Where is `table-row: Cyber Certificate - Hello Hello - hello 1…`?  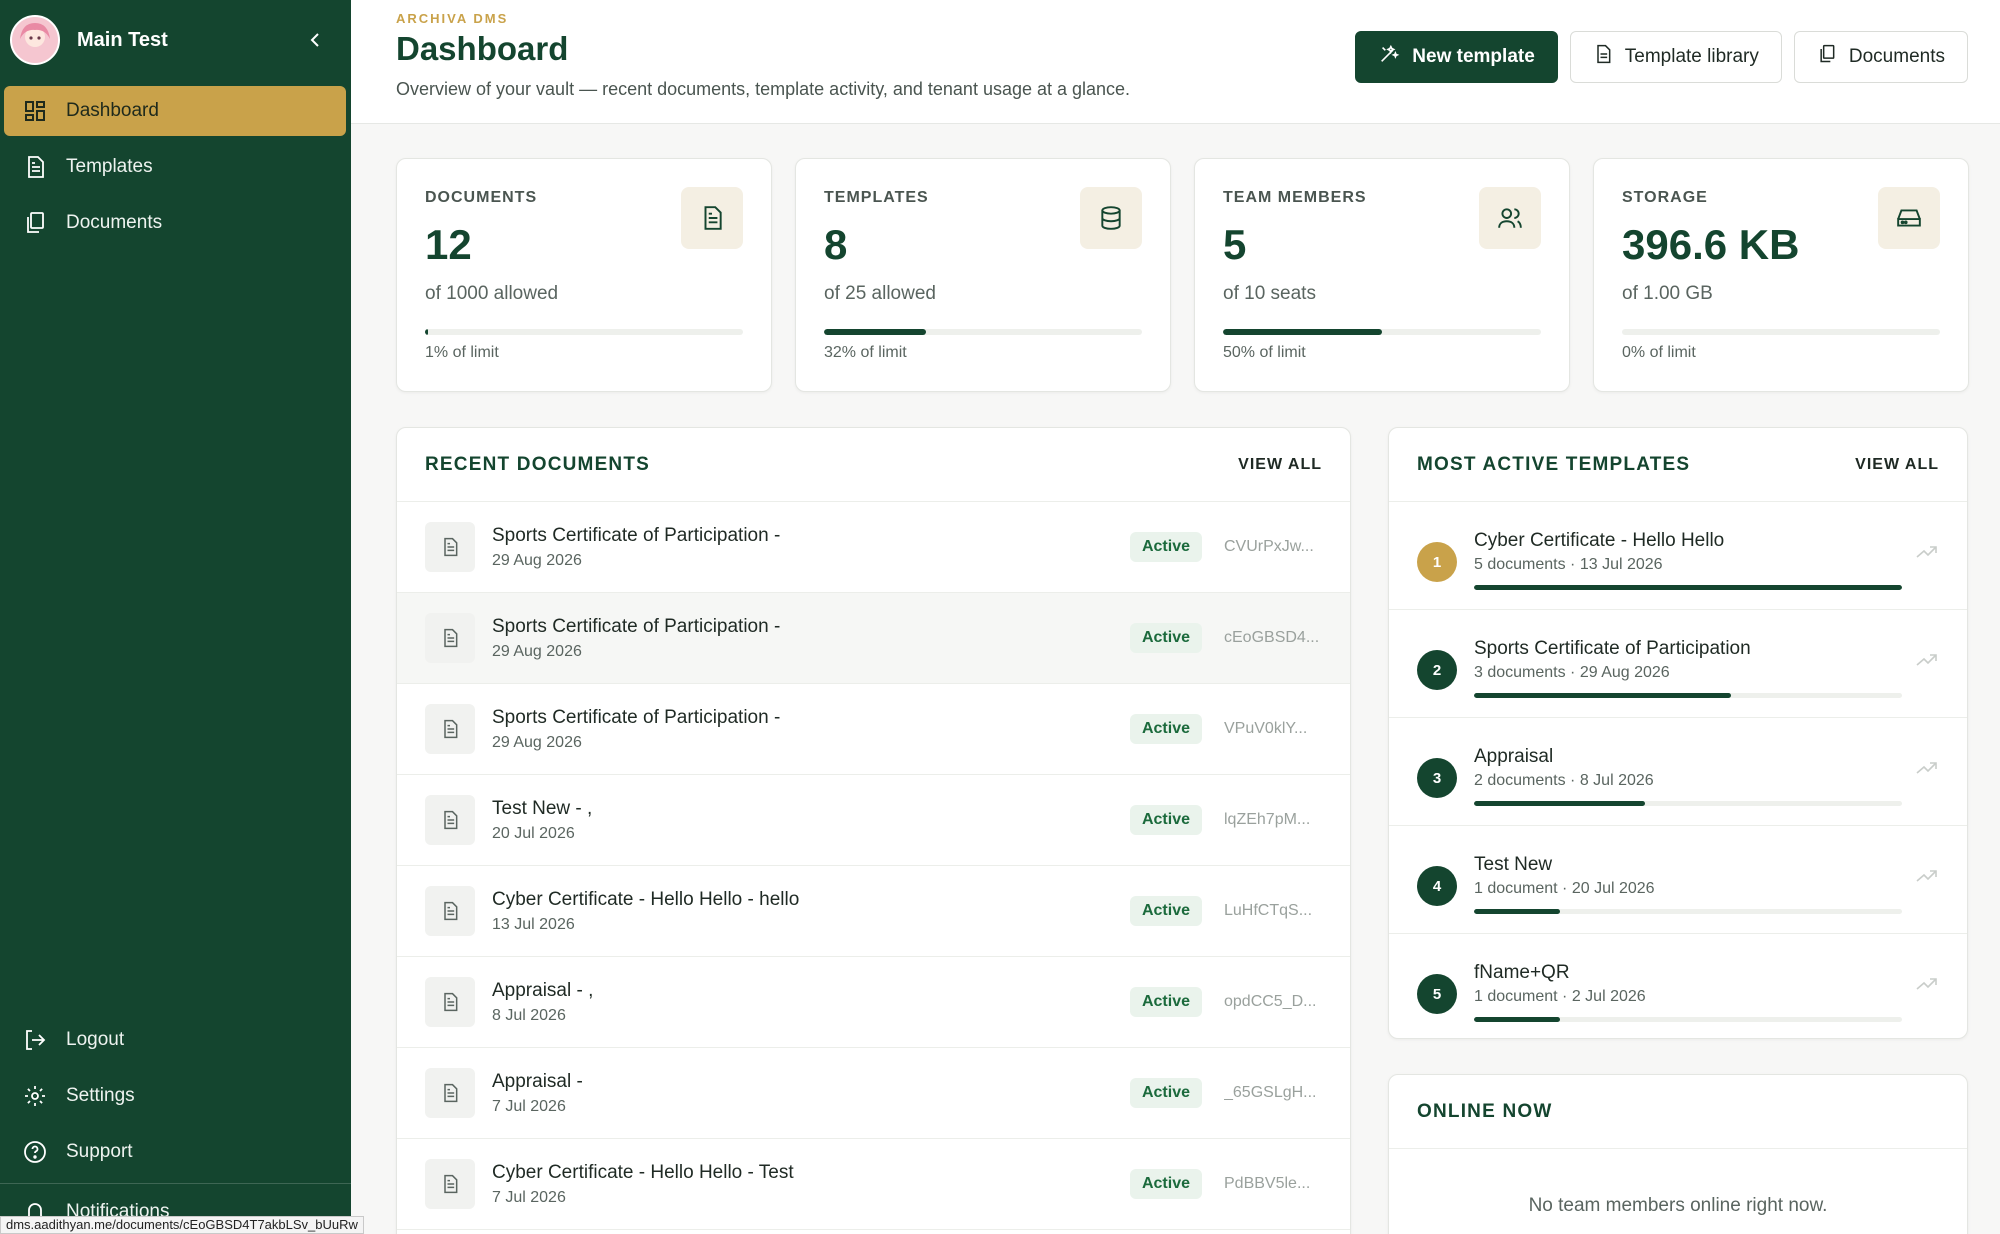
table-row: Cyber Certificate - Hello Hello - hello 1… is located at coordinates (873, 911).